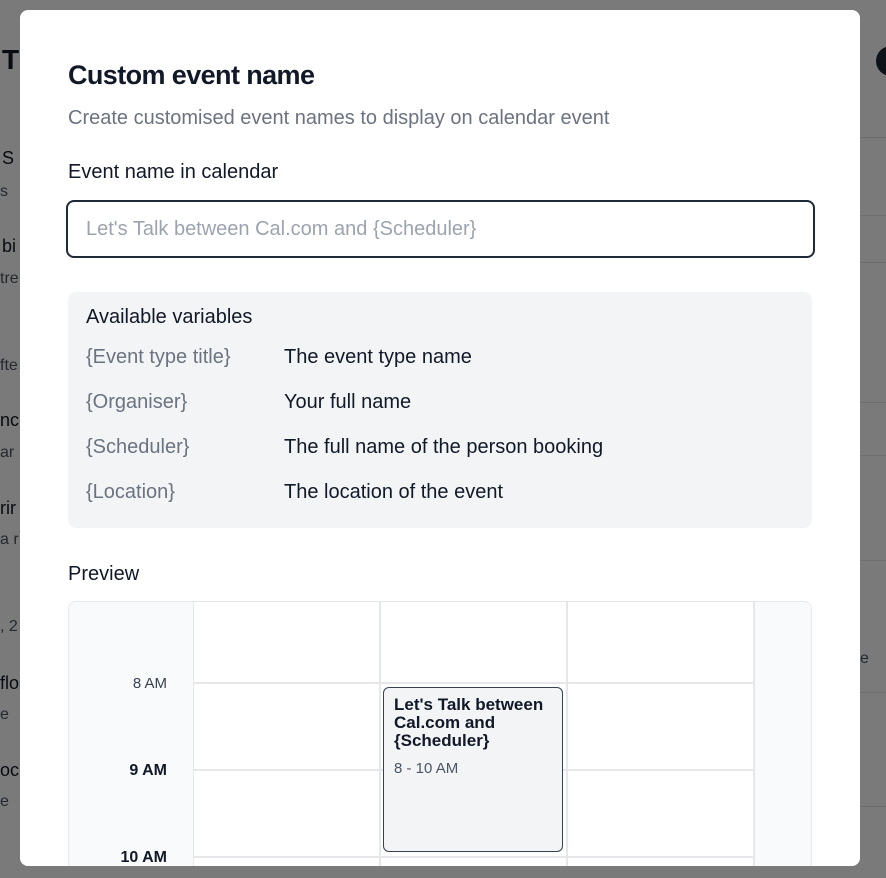  I want to click on event-time: 8 - 10 AM, so click(426, 768).